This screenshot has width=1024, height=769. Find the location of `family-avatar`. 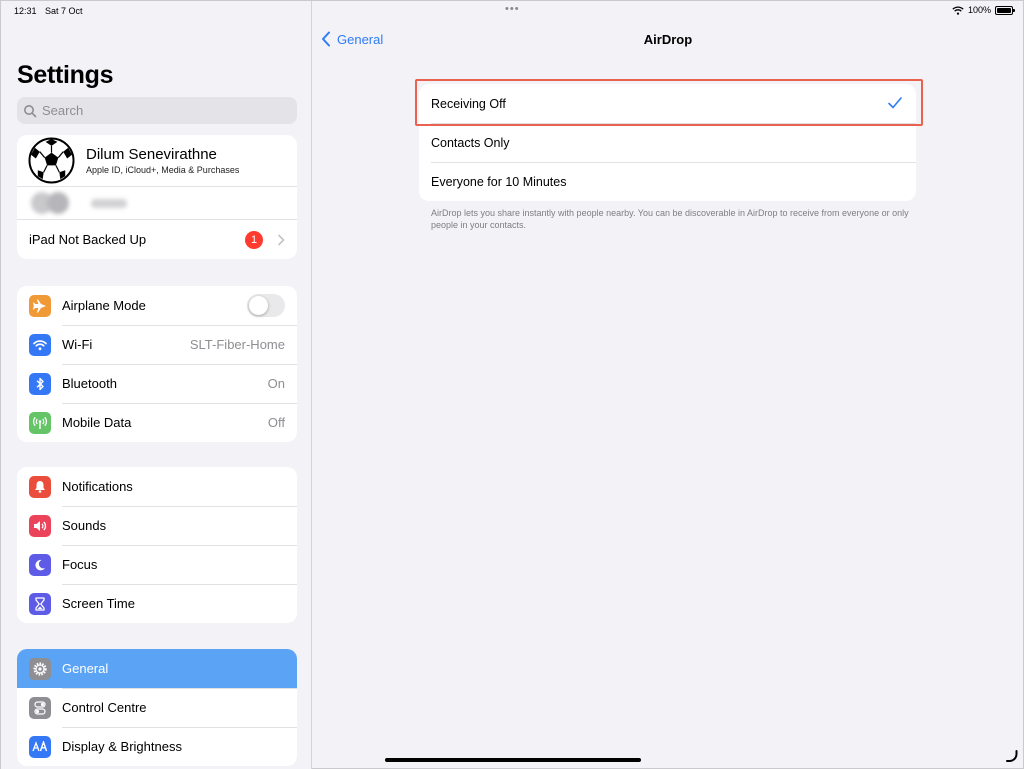

family-avatar is located at coordinates (58, 203).